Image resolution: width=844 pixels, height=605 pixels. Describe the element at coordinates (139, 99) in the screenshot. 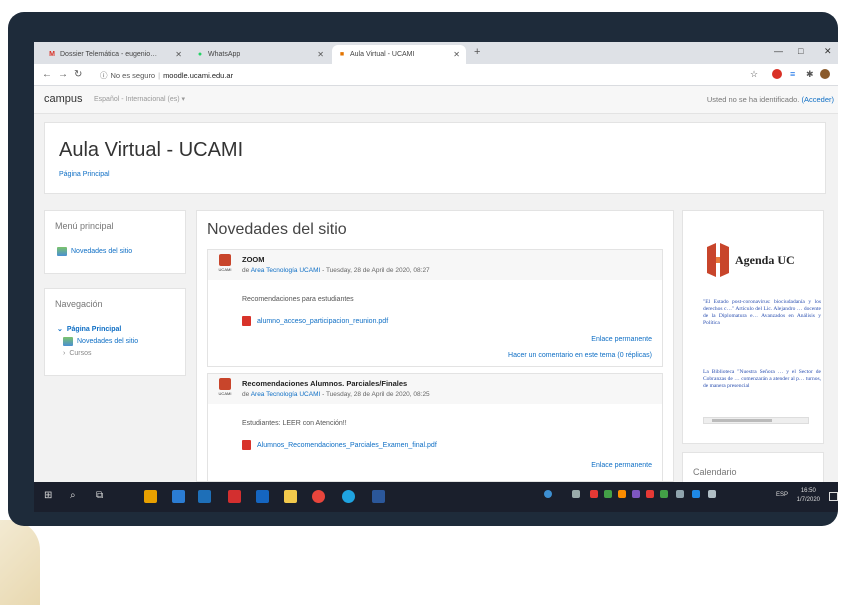

I see `language-menu: Español - Internacional (es) ▾` at that location.